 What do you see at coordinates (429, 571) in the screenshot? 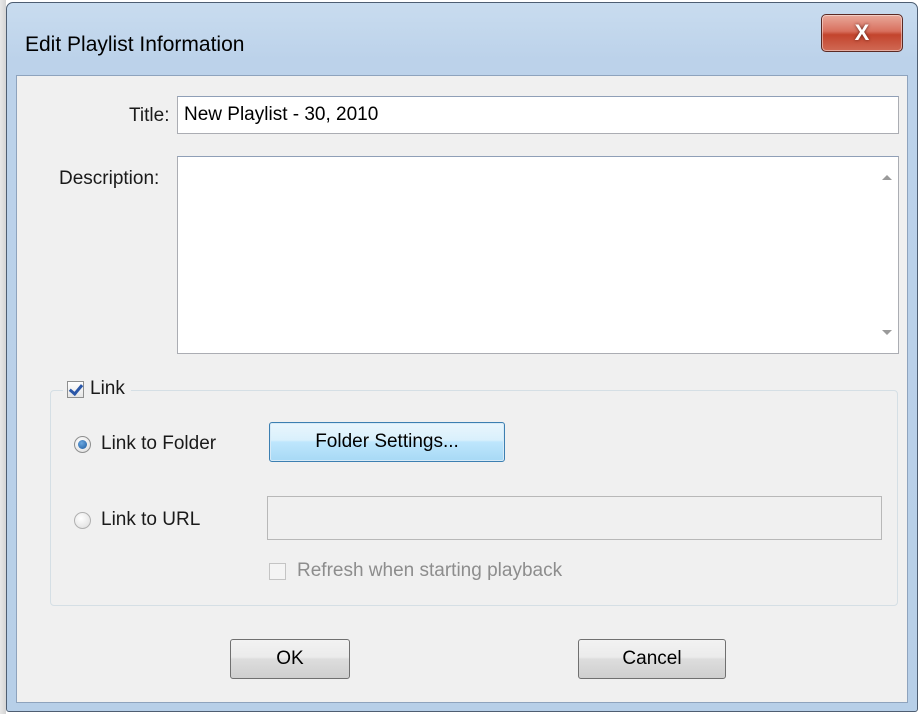
I see `refresh-checkbox-label: Refresh when starting playback` at bounding box center [429, 571].